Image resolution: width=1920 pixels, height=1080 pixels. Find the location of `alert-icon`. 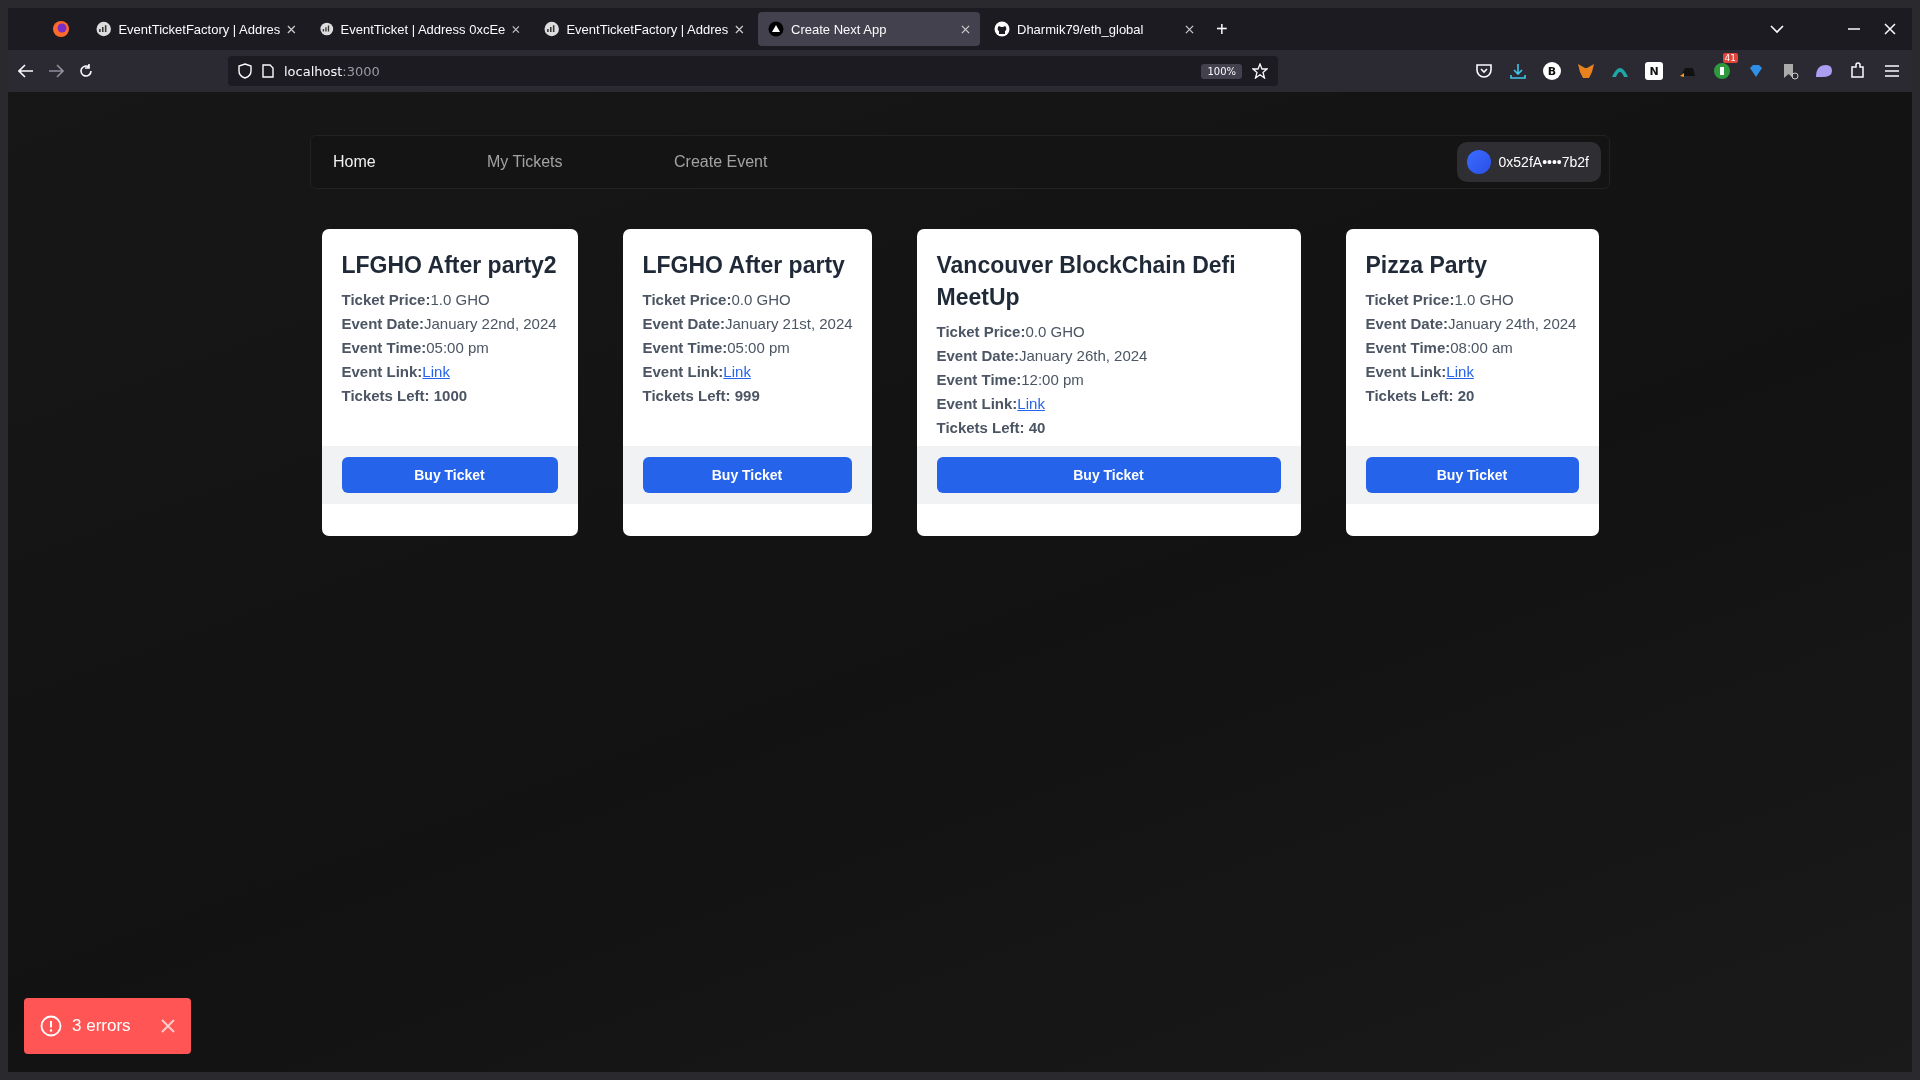

alert-icon is located at coordinates (51, 1026).